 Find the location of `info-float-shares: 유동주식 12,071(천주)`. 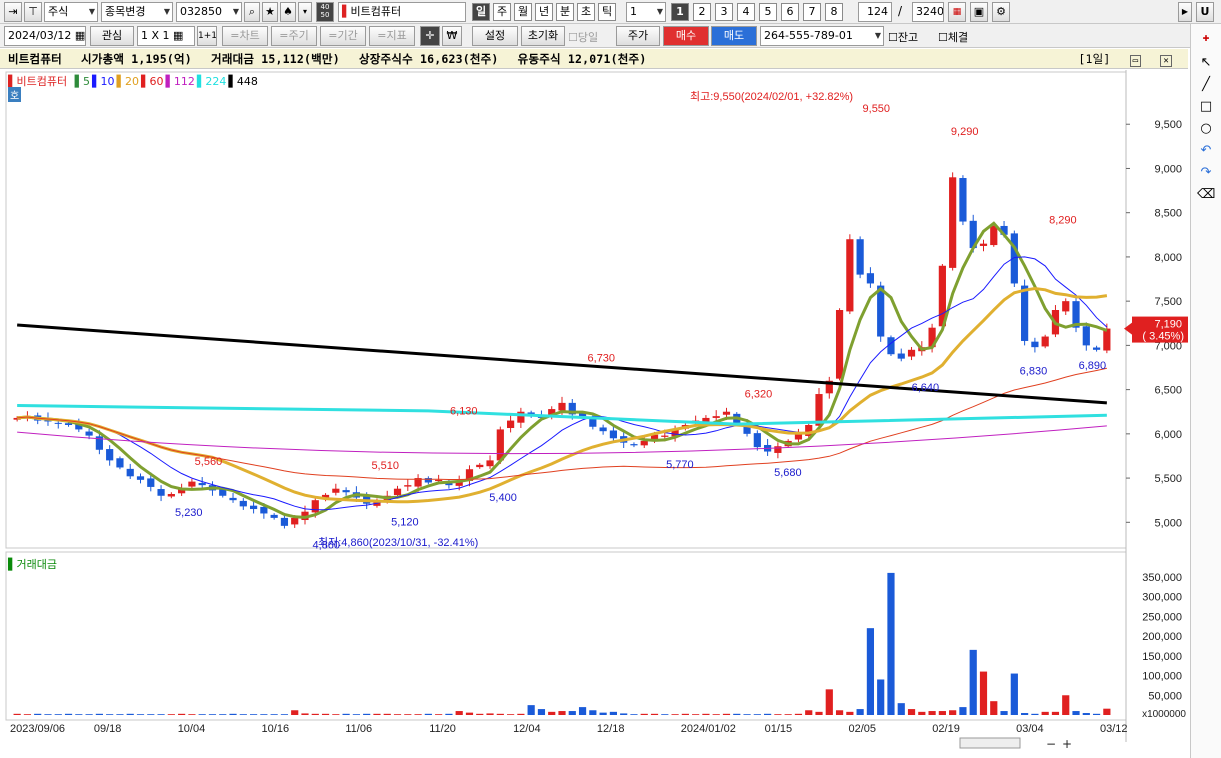

info-float-shares: 유동주식 12,071(천주) is located at coordinates (582, 59).